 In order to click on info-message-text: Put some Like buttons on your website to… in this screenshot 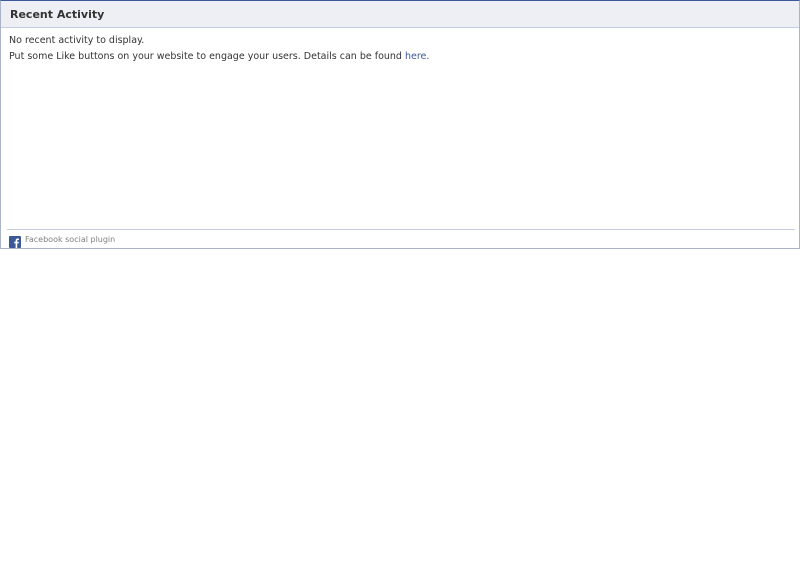, I will do `click(207, 56)`.